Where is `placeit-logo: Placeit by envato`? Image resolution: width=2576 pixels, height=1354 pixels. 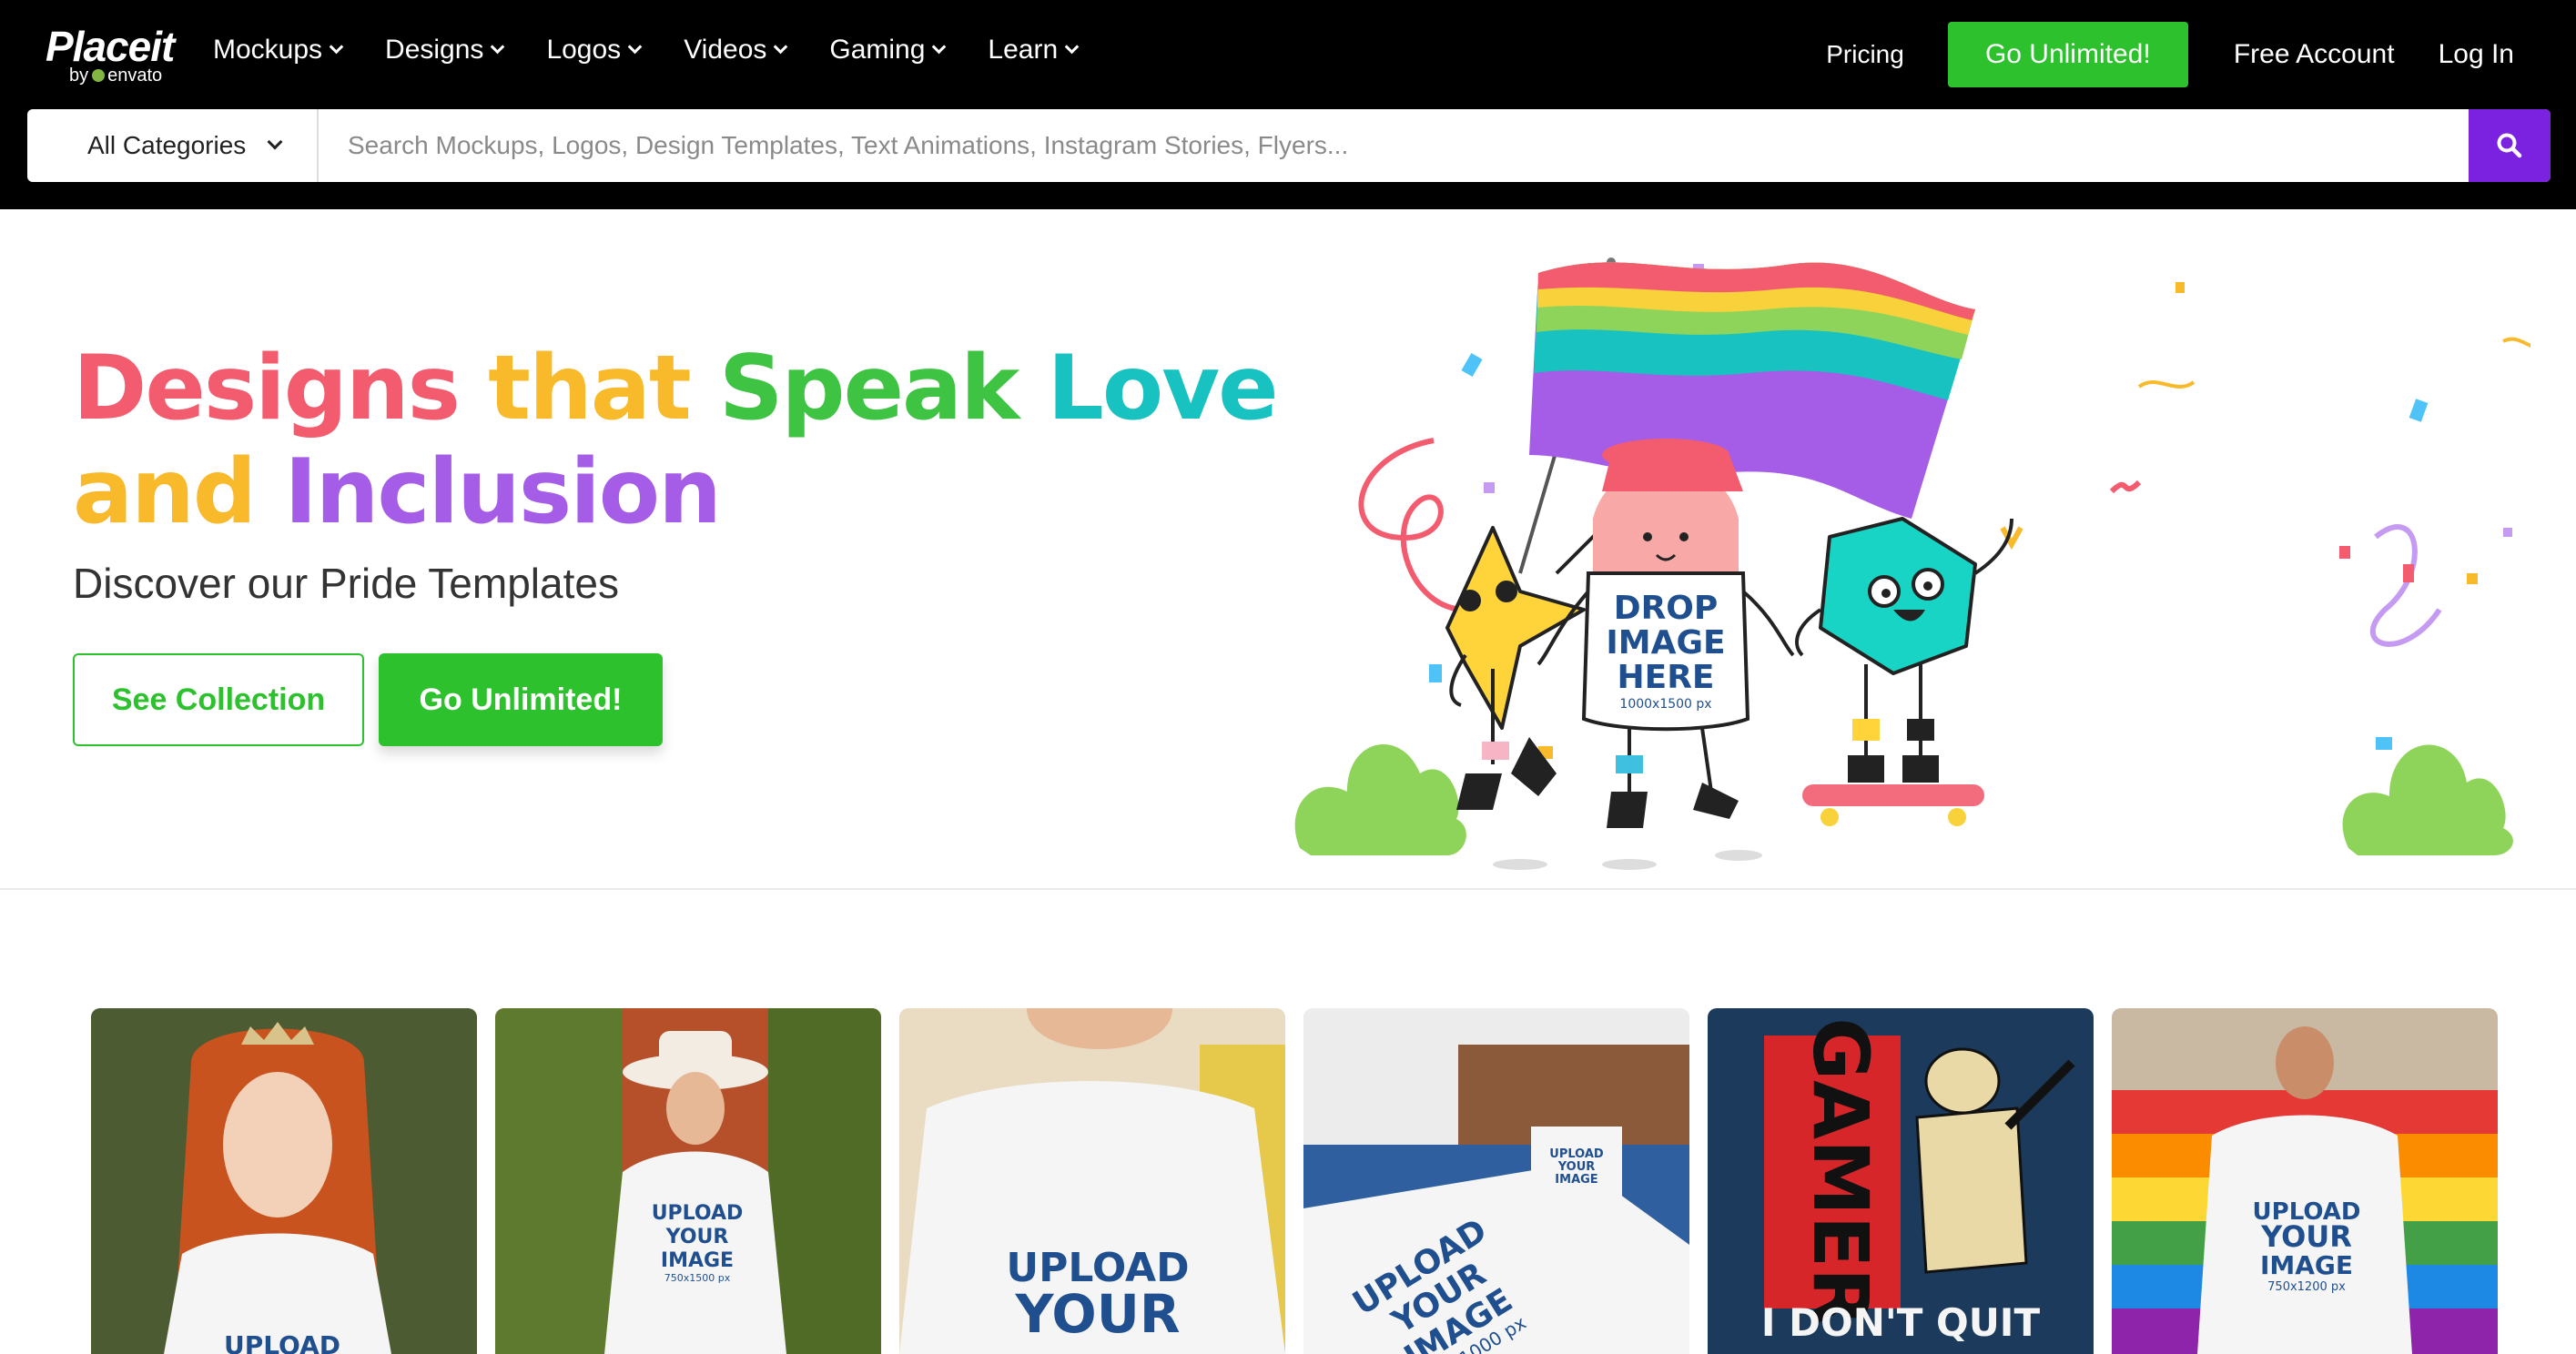
placeit-logo: Placeit by envato is located at coordinates (110, 54).